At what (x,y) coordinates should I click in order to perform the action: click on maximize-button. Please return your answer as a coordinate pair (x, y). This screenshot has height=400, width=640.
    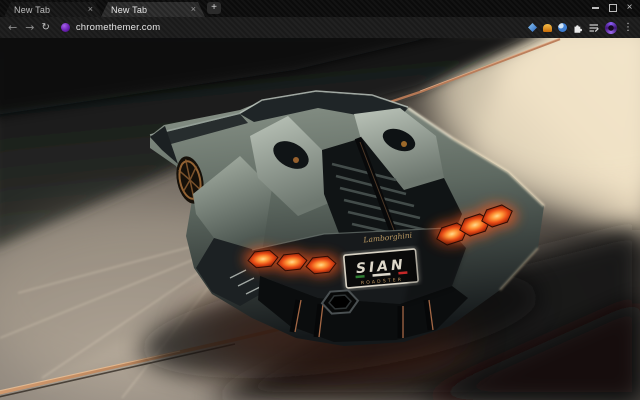
    Looking at the image, I should click on (612, 7).